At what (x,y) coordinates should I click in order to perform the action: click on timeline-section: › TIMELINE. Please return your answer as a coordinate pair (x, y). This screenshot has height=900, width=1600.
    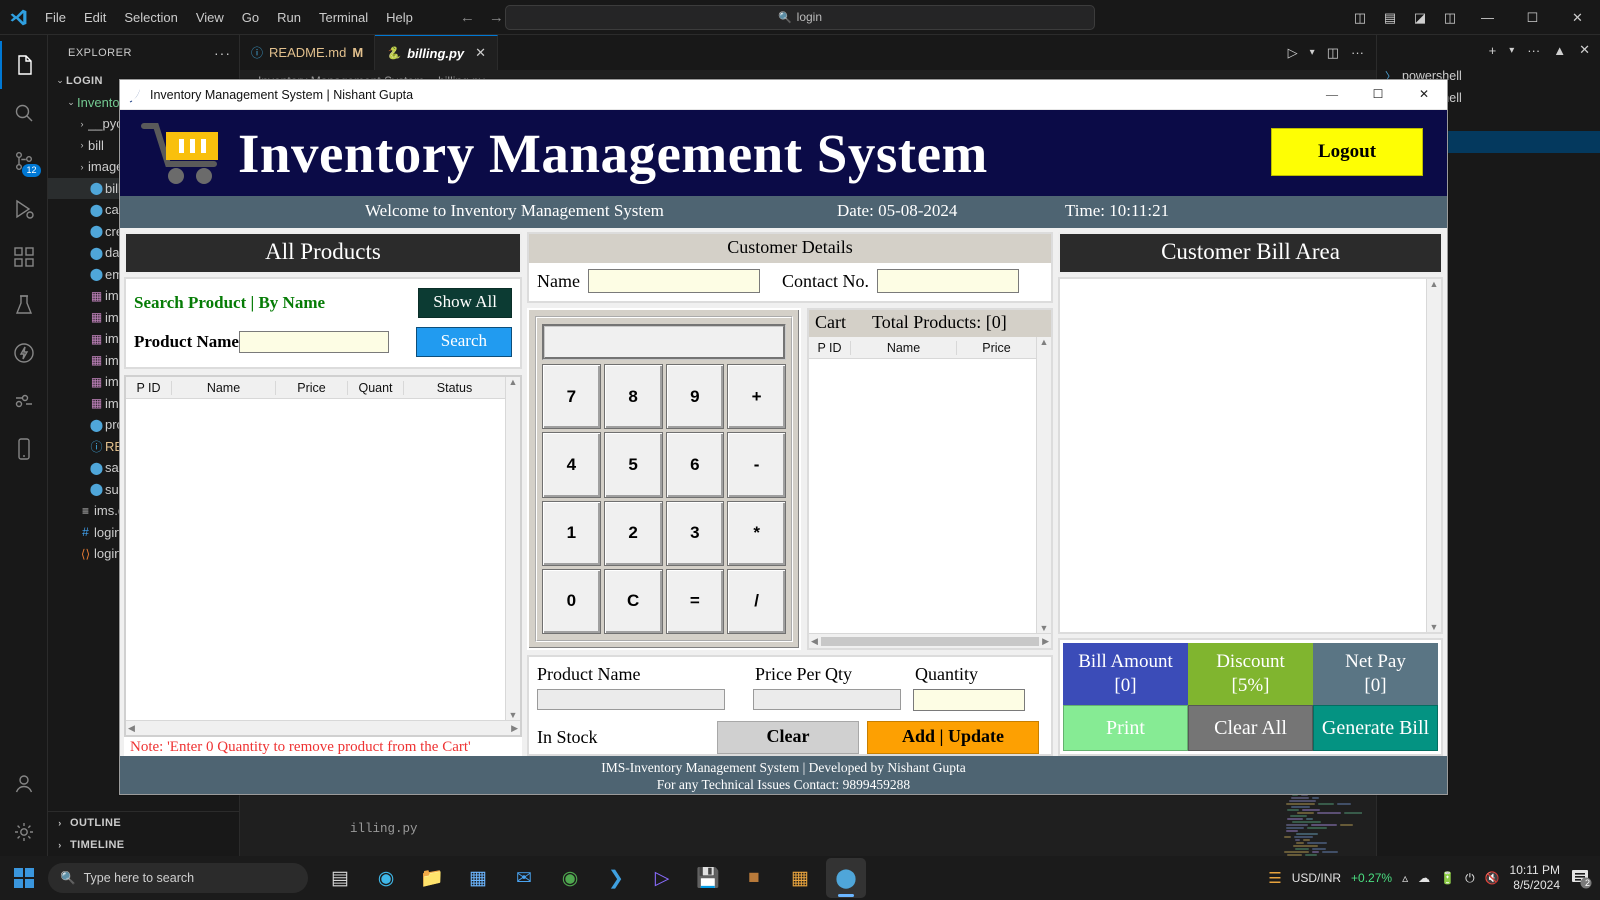
    Looking at the image, I should click on (143, 845).